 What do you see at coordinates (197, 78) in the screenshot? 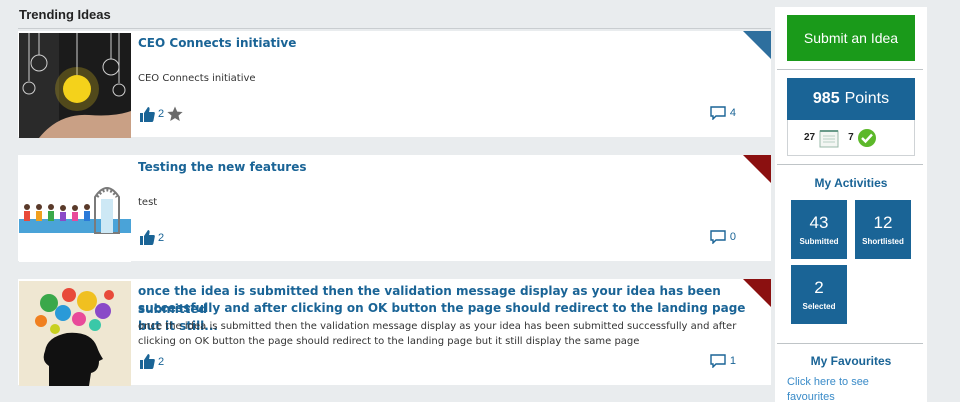
I see `idea-description: CEO Connects initiative` at bounding box center [197, 78].